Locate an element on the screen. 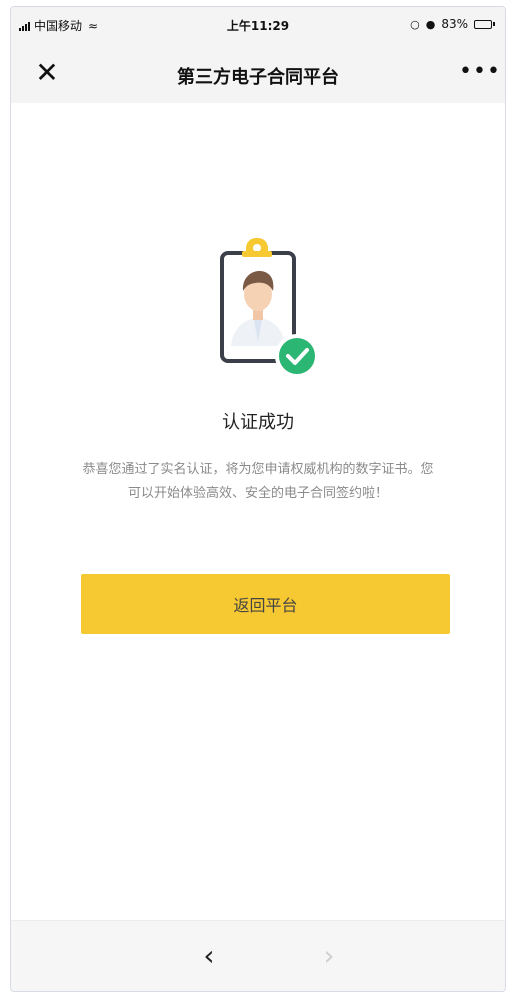 The width and height of the screenshot is (510, 993). status-bar: 中国移动 ≈ 上午11:29 ○ ● 83% is located at coordinates (258, 26).